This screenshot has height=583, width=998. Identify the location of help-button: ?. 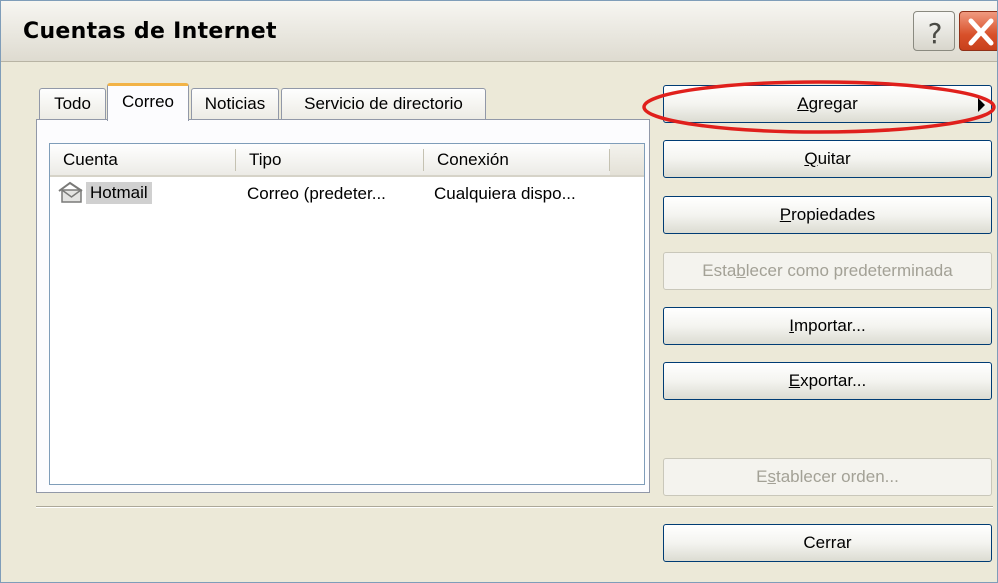
(934, 31).